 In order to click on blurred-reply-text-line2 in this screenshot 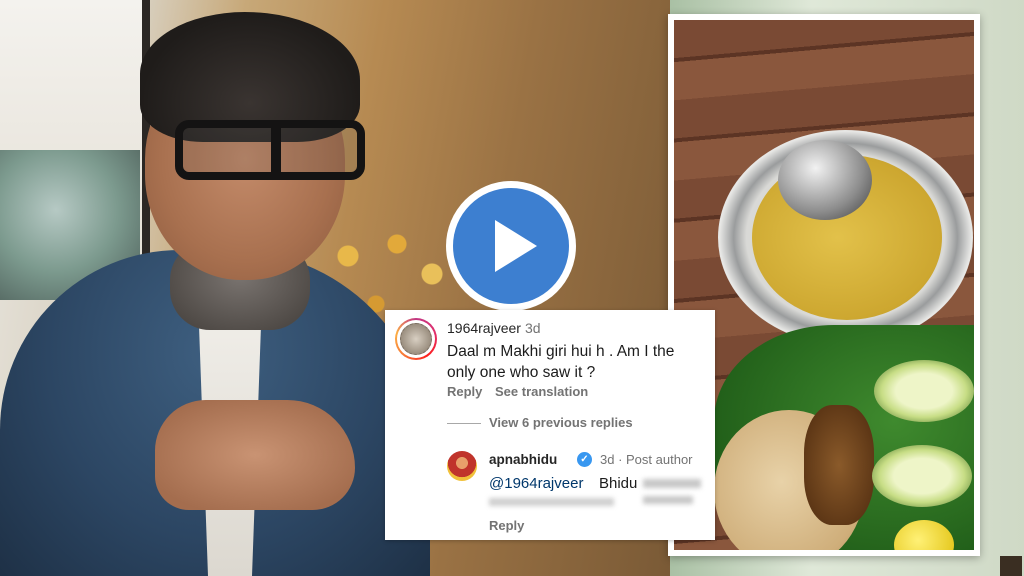, I will do `click(554, 502)`.